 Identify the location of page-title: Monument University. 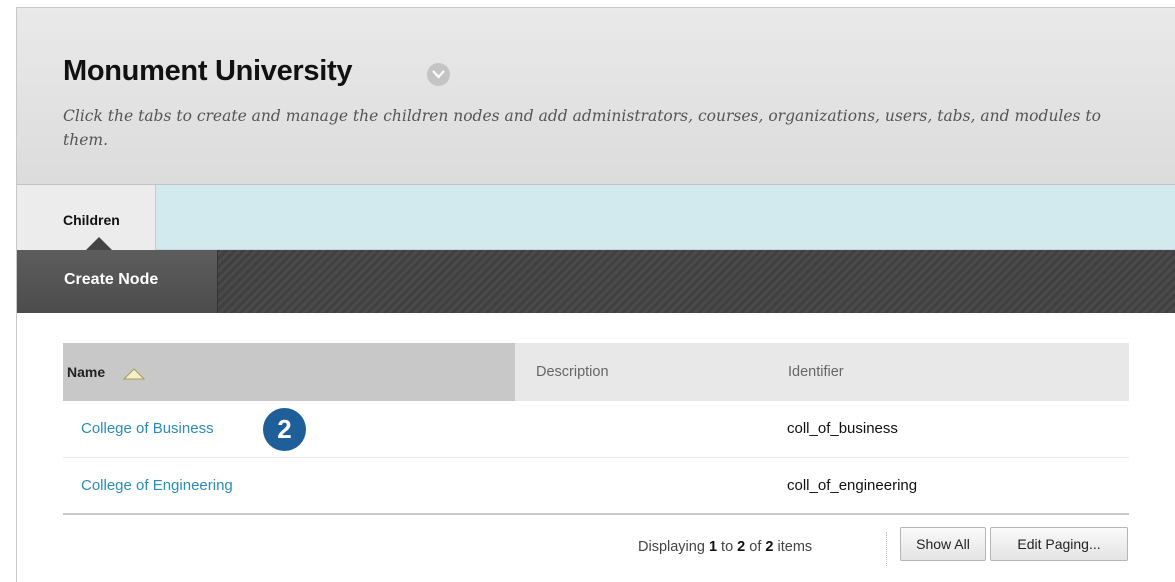
(208, 71).